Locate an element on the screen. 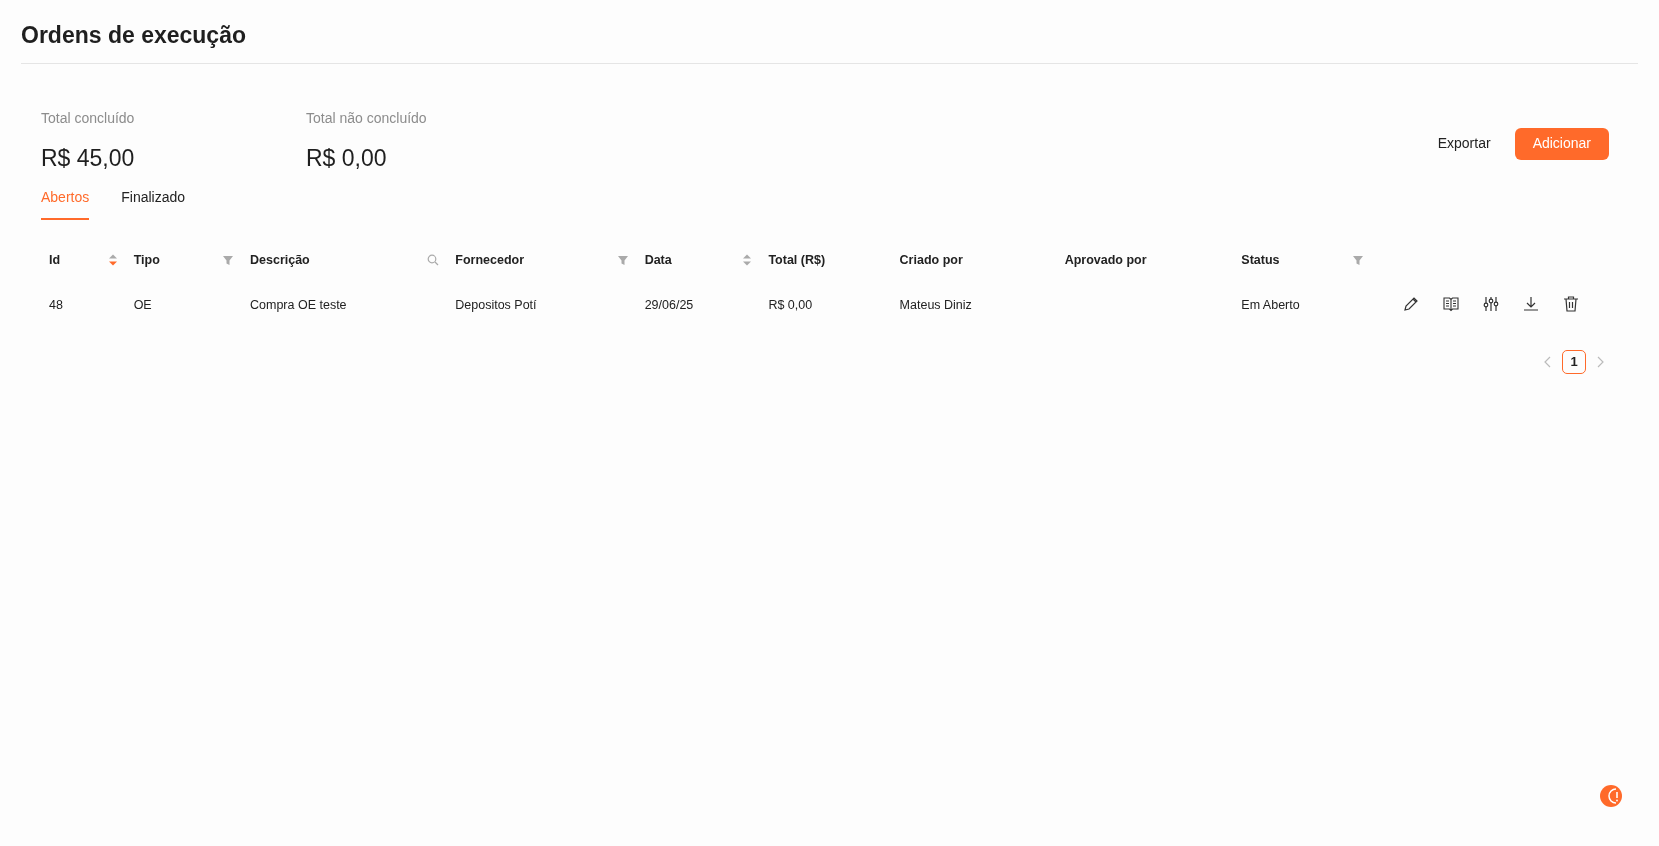 This screenshot has height=846, width=1659. table-cell: Mateus Diniz is located at coordinates (935, 305).